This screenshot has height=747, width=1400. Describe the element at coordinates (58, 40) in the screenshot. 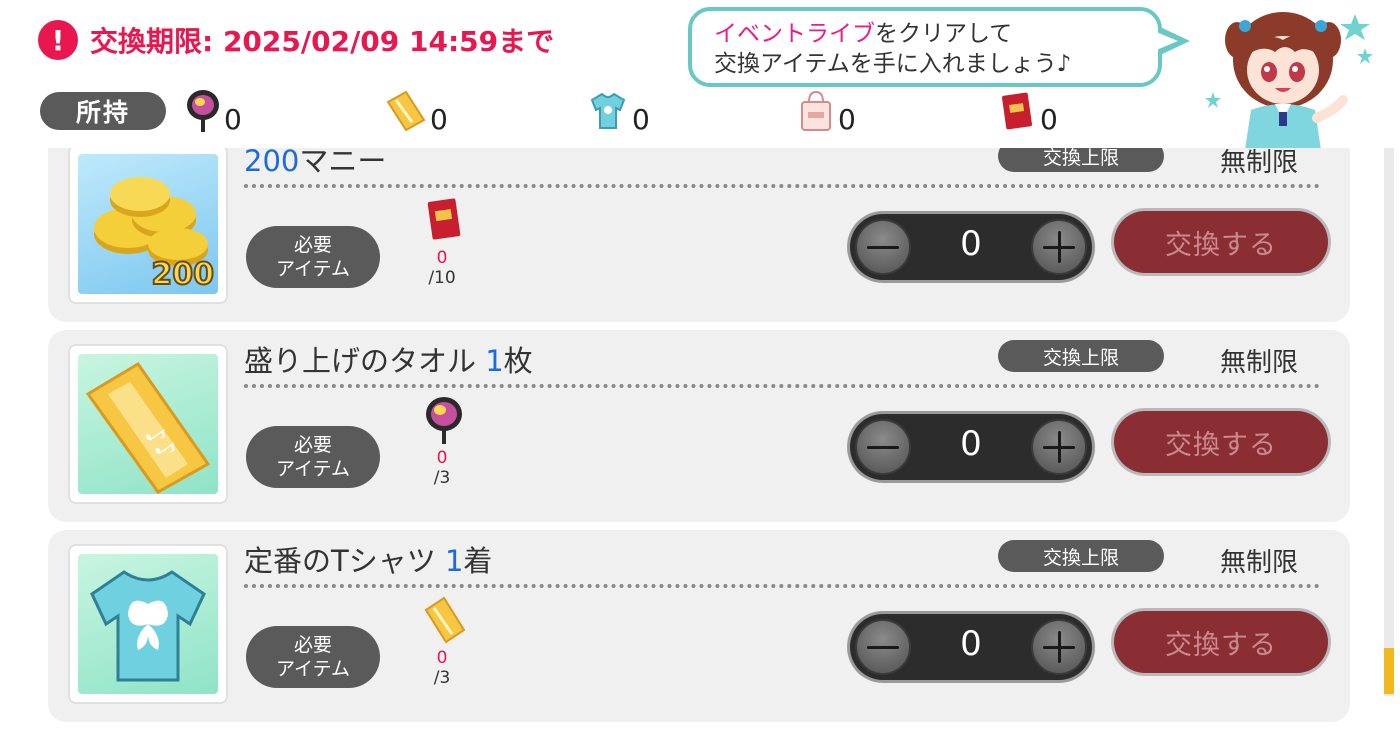

I see `exclamation-circle-icon: !` at that location.